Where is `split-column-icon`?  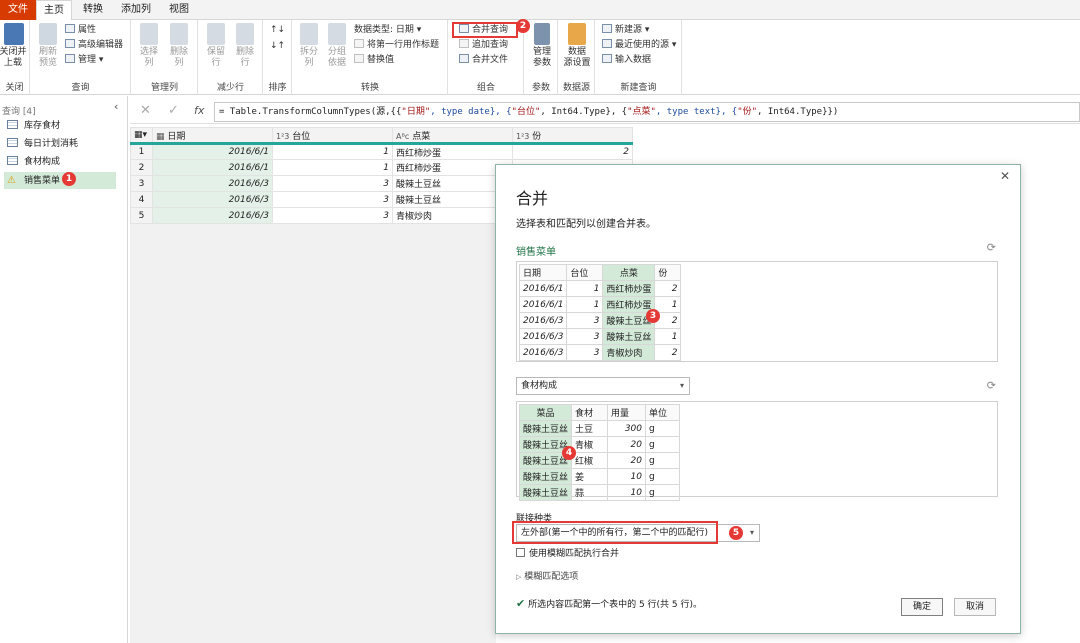 split-column-icon is located at coordinates (309, 34).